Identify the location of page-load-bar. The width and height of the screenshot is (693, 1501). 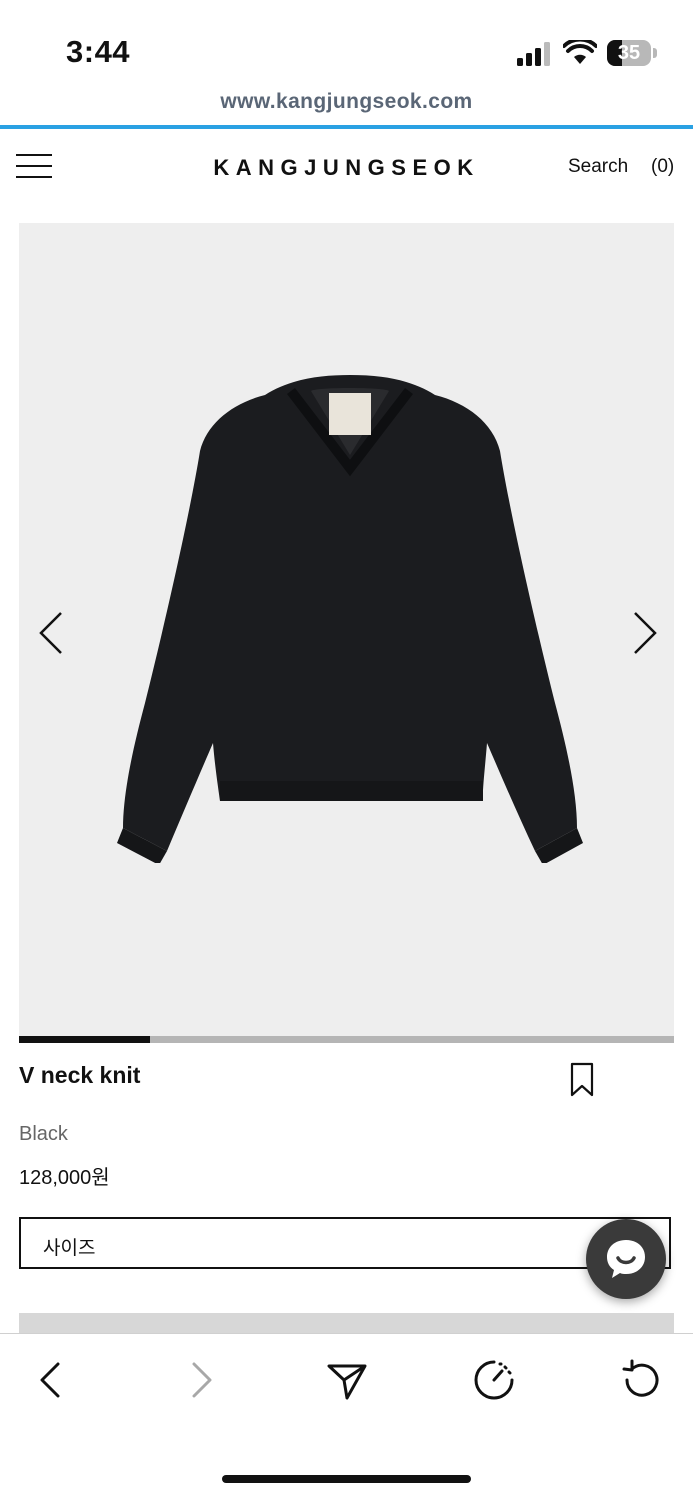
(346, 127).